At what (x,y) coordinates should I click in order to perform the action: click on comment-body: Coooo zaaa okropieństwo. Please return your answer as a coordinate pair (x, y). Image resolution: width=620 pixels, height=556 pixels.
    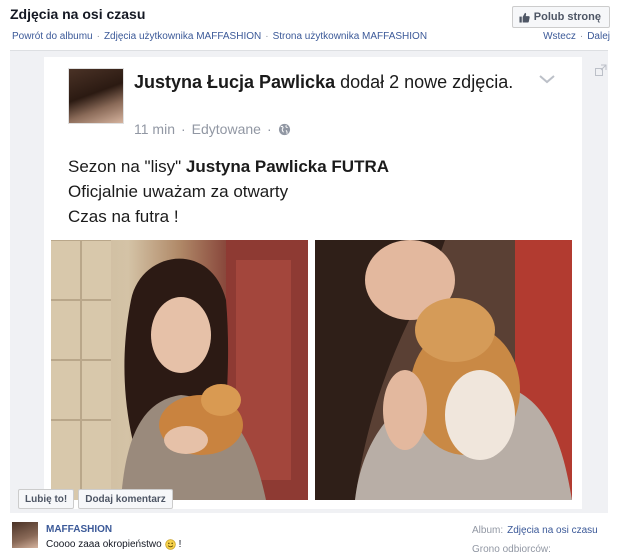
    Looking at the image, I should click on (104, 544).